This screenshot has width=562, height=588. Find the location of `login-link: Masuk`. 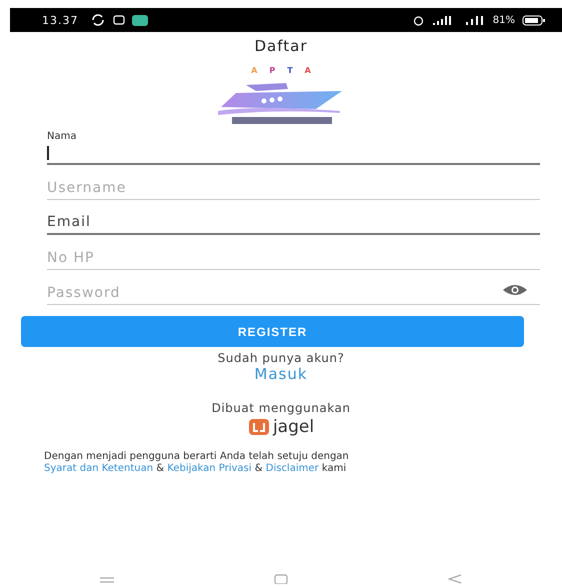

login-link: Masuk is located at coordinates (281, 374).